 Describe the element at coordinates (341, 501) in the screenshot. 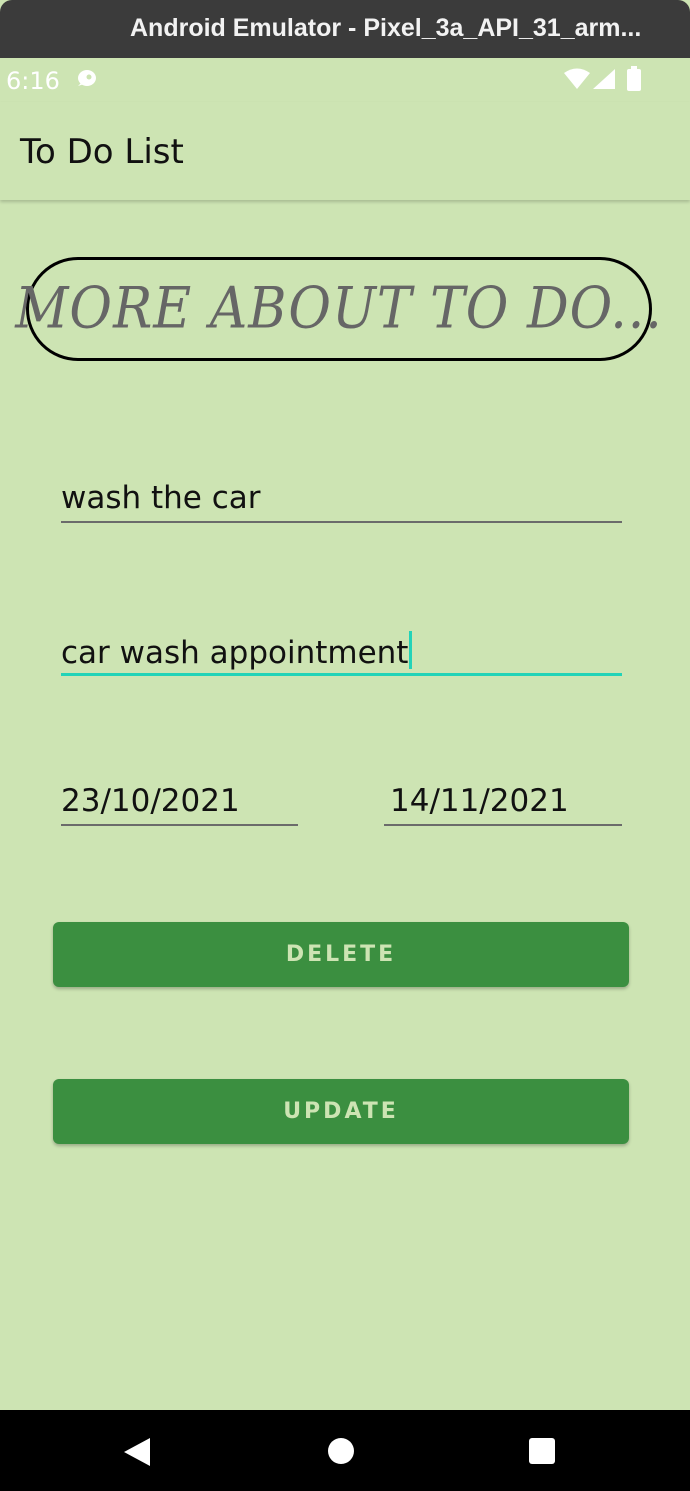

I see `title-input: wash the car` at that location.